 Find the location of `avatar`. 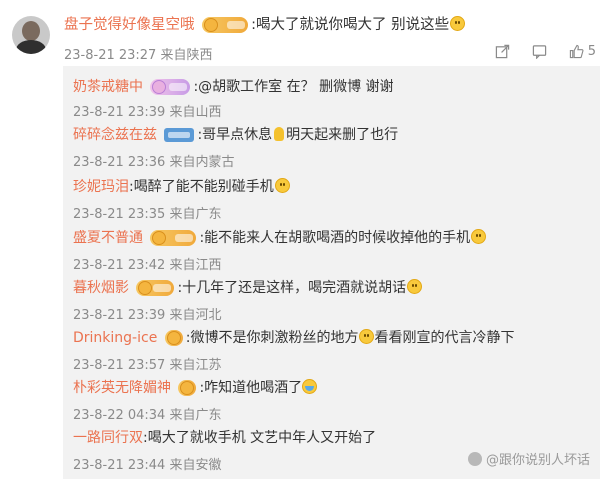

avatar is located at coordinates (31, 35).